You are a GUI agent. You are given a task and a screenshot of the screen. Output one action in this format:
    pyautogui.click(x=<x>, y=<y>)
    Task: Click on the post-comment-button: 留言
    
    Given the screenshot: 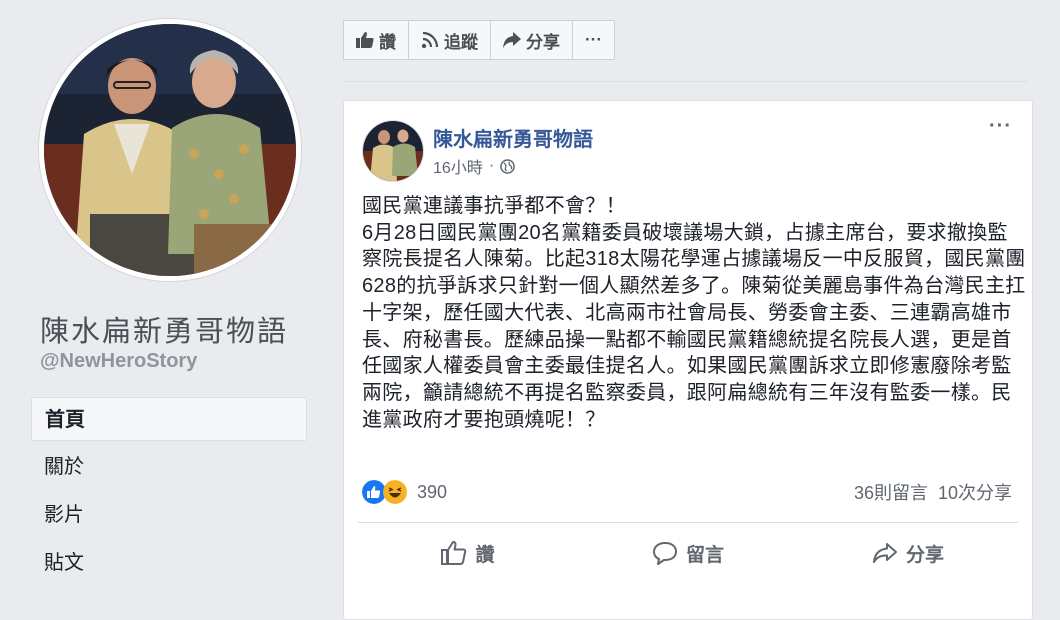 What is the action you would take?
    pyautogui.click(x=688, y=553)
    